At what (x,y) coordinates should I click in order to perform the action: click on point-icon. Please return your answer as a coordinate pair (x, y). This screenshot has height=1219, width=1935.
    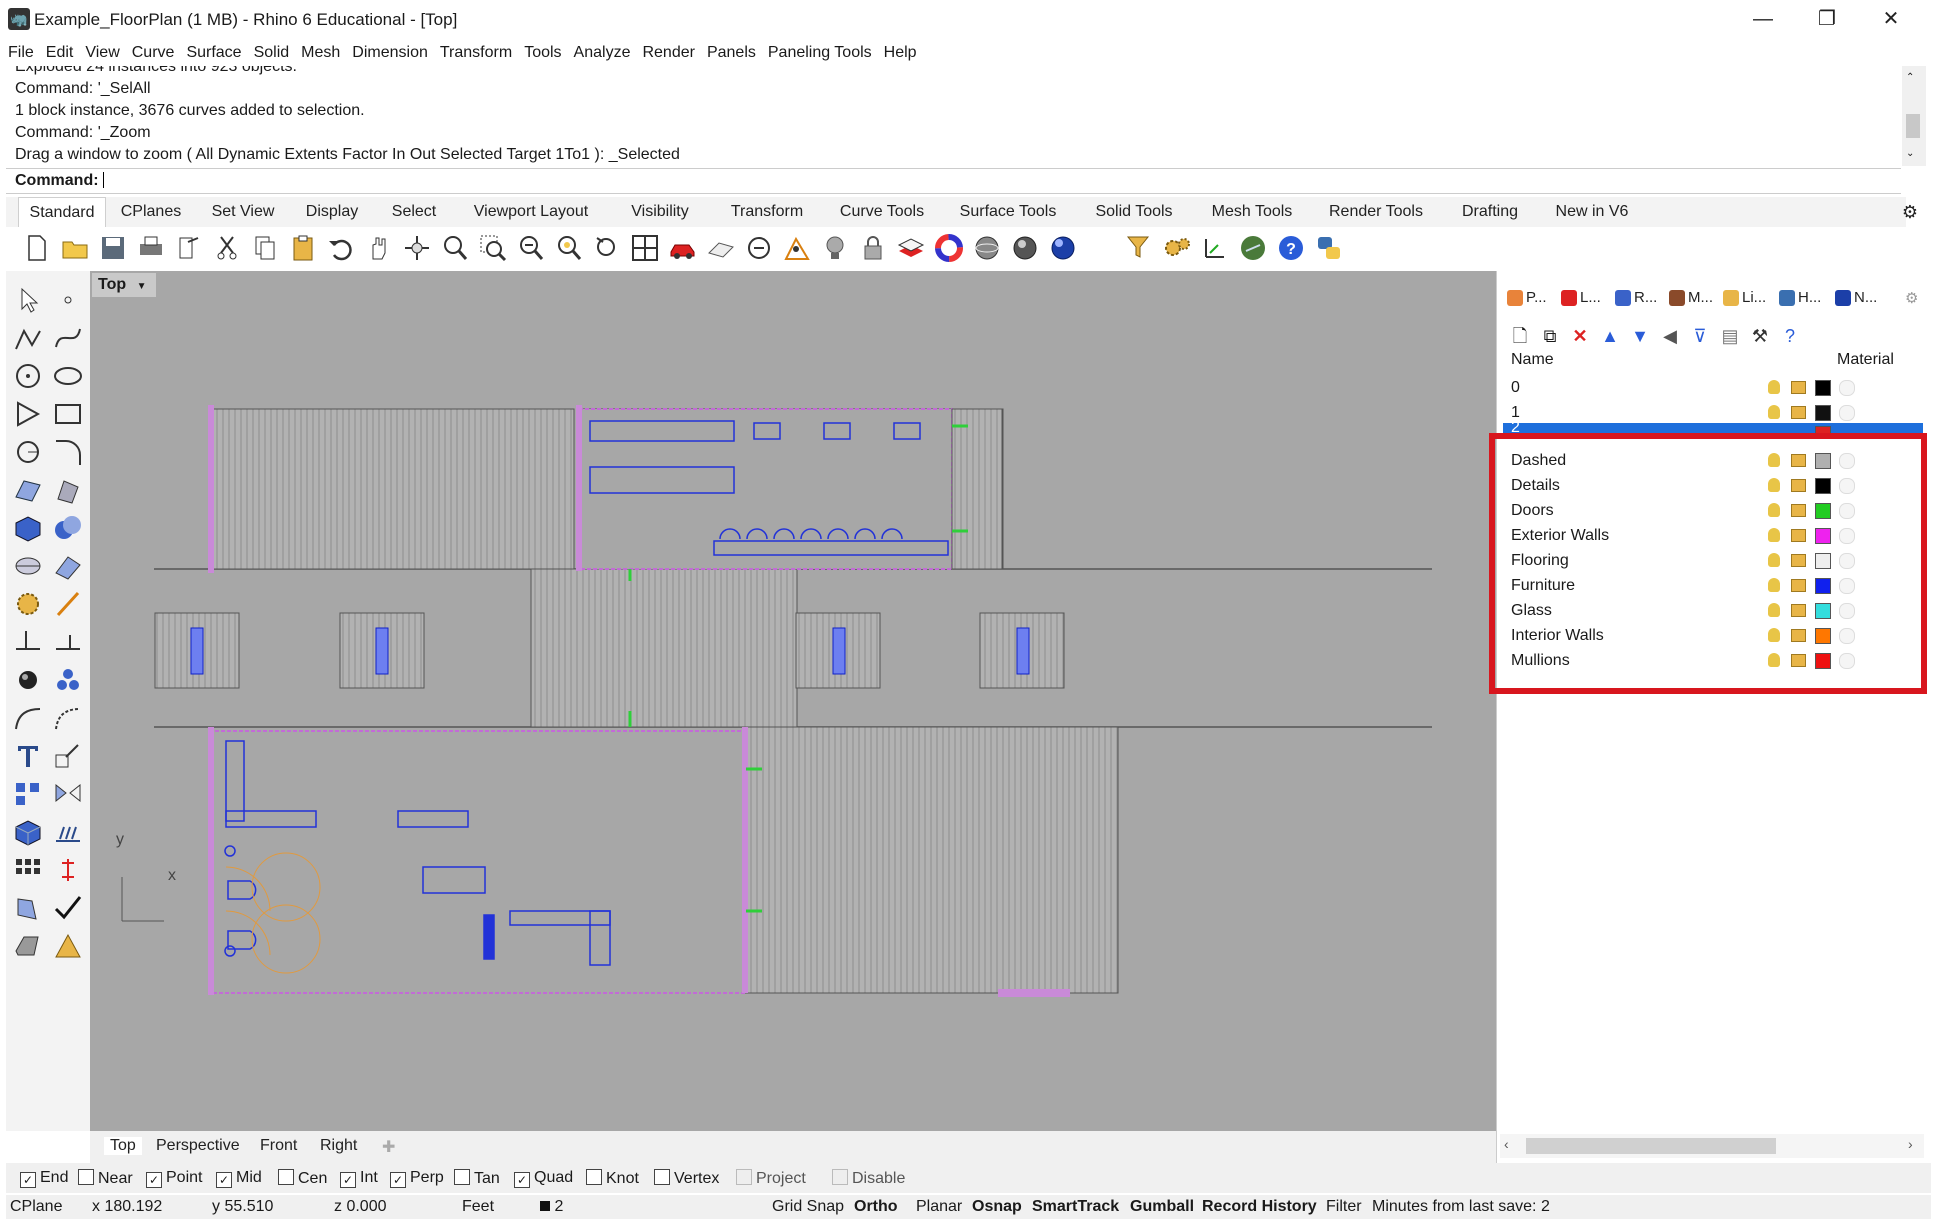
    Looking at the image, I should click on (68, 300).